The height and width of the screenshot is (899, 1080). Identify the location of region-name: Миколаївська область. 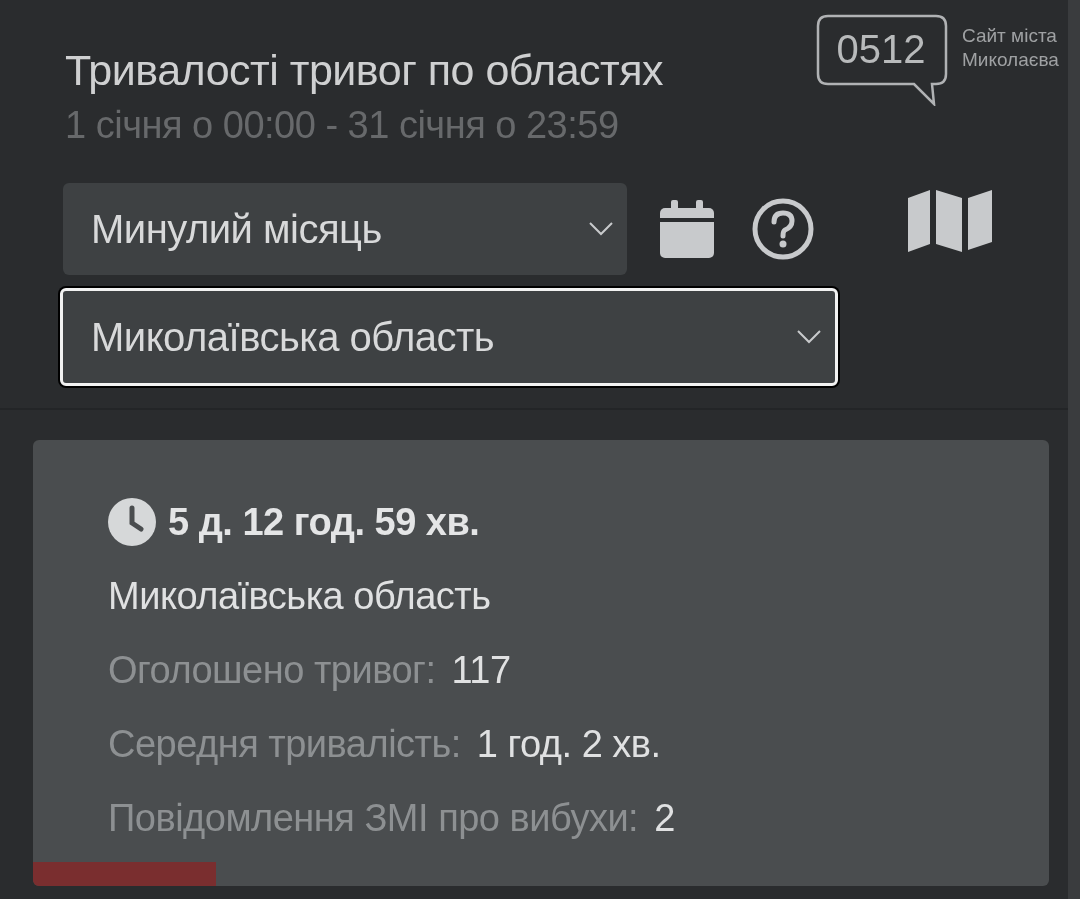
(300, 596).